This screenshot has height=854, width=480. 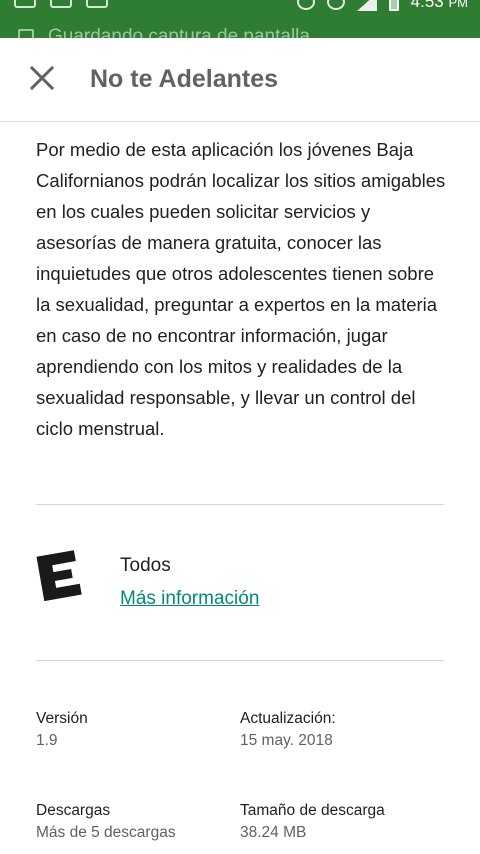 I want to click on updated-value: 15 may. 2018, so click(x=286, y=740).